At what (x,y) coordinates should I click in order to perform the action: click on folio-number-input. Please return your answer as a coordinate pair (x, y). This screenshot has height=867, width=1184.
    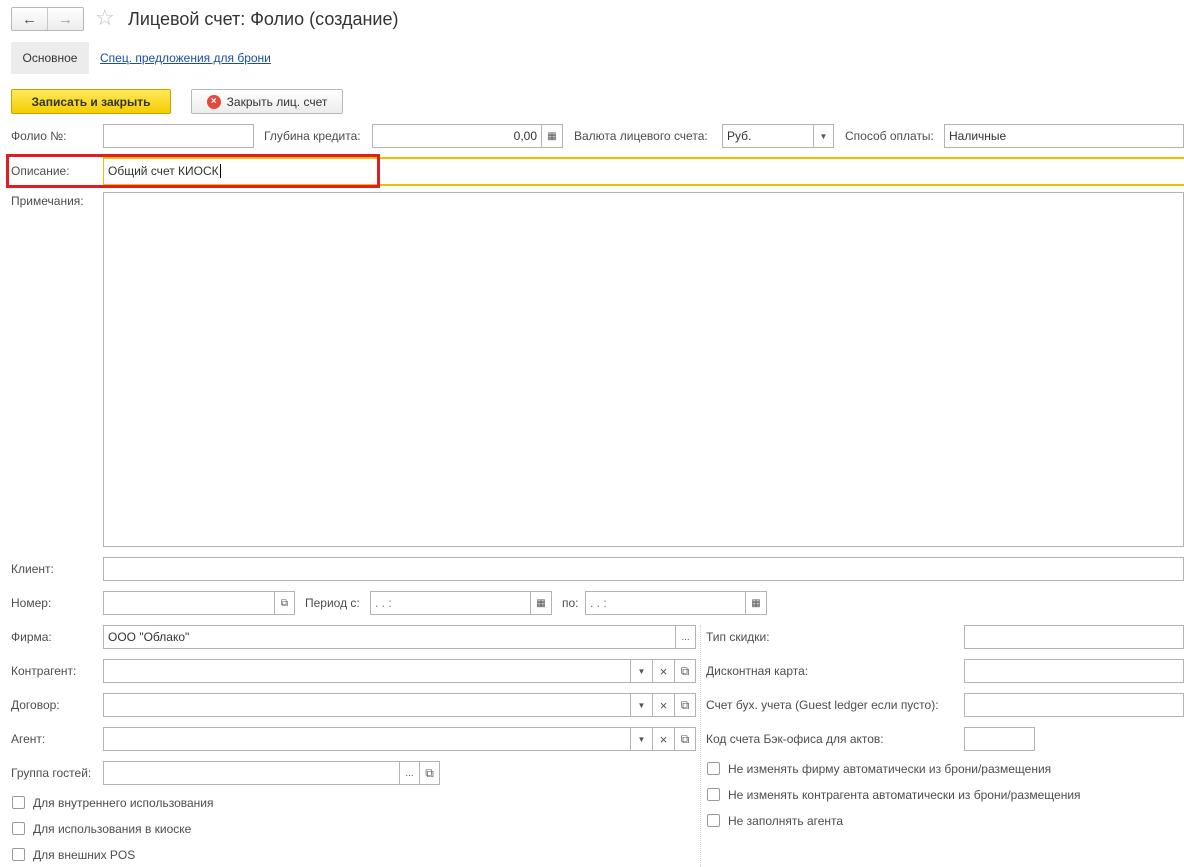
    Looking at the image, I should click on (178, 136).